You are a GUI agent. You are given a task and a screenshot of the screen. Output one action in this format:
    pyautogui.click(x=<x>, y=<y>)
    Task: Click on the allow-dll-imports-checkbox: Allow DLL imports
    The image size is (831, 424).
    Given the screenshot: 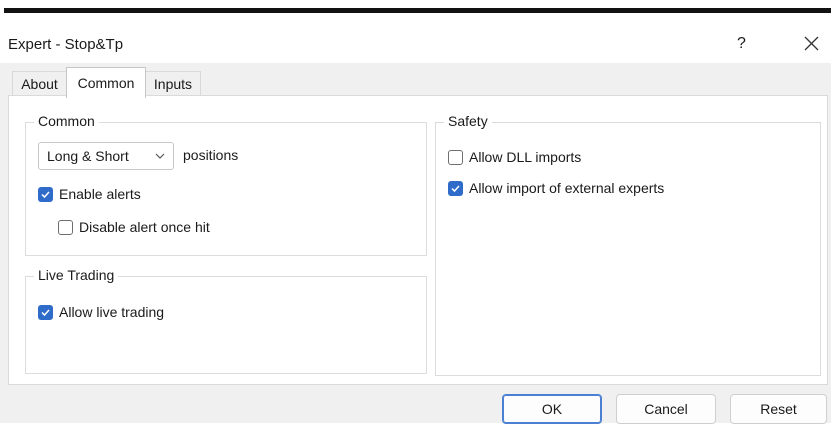 What is the action you would take?
    pyautogui.click(x=514, y=157)
    